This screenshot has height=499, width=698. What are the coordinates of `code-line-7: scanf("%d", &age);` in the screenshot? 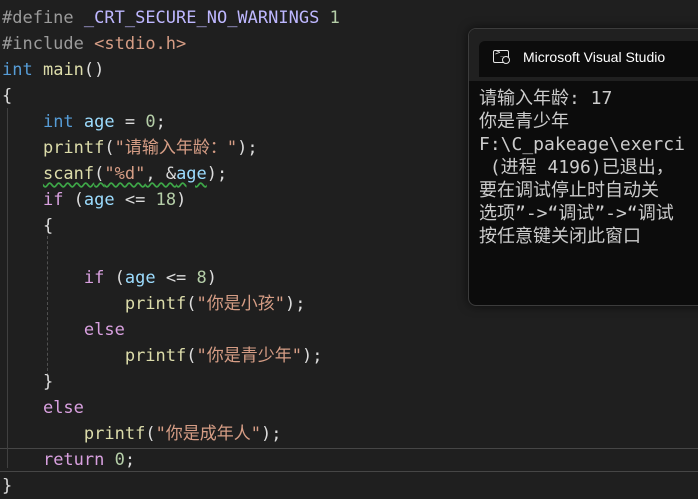 It's located at (114, 174).